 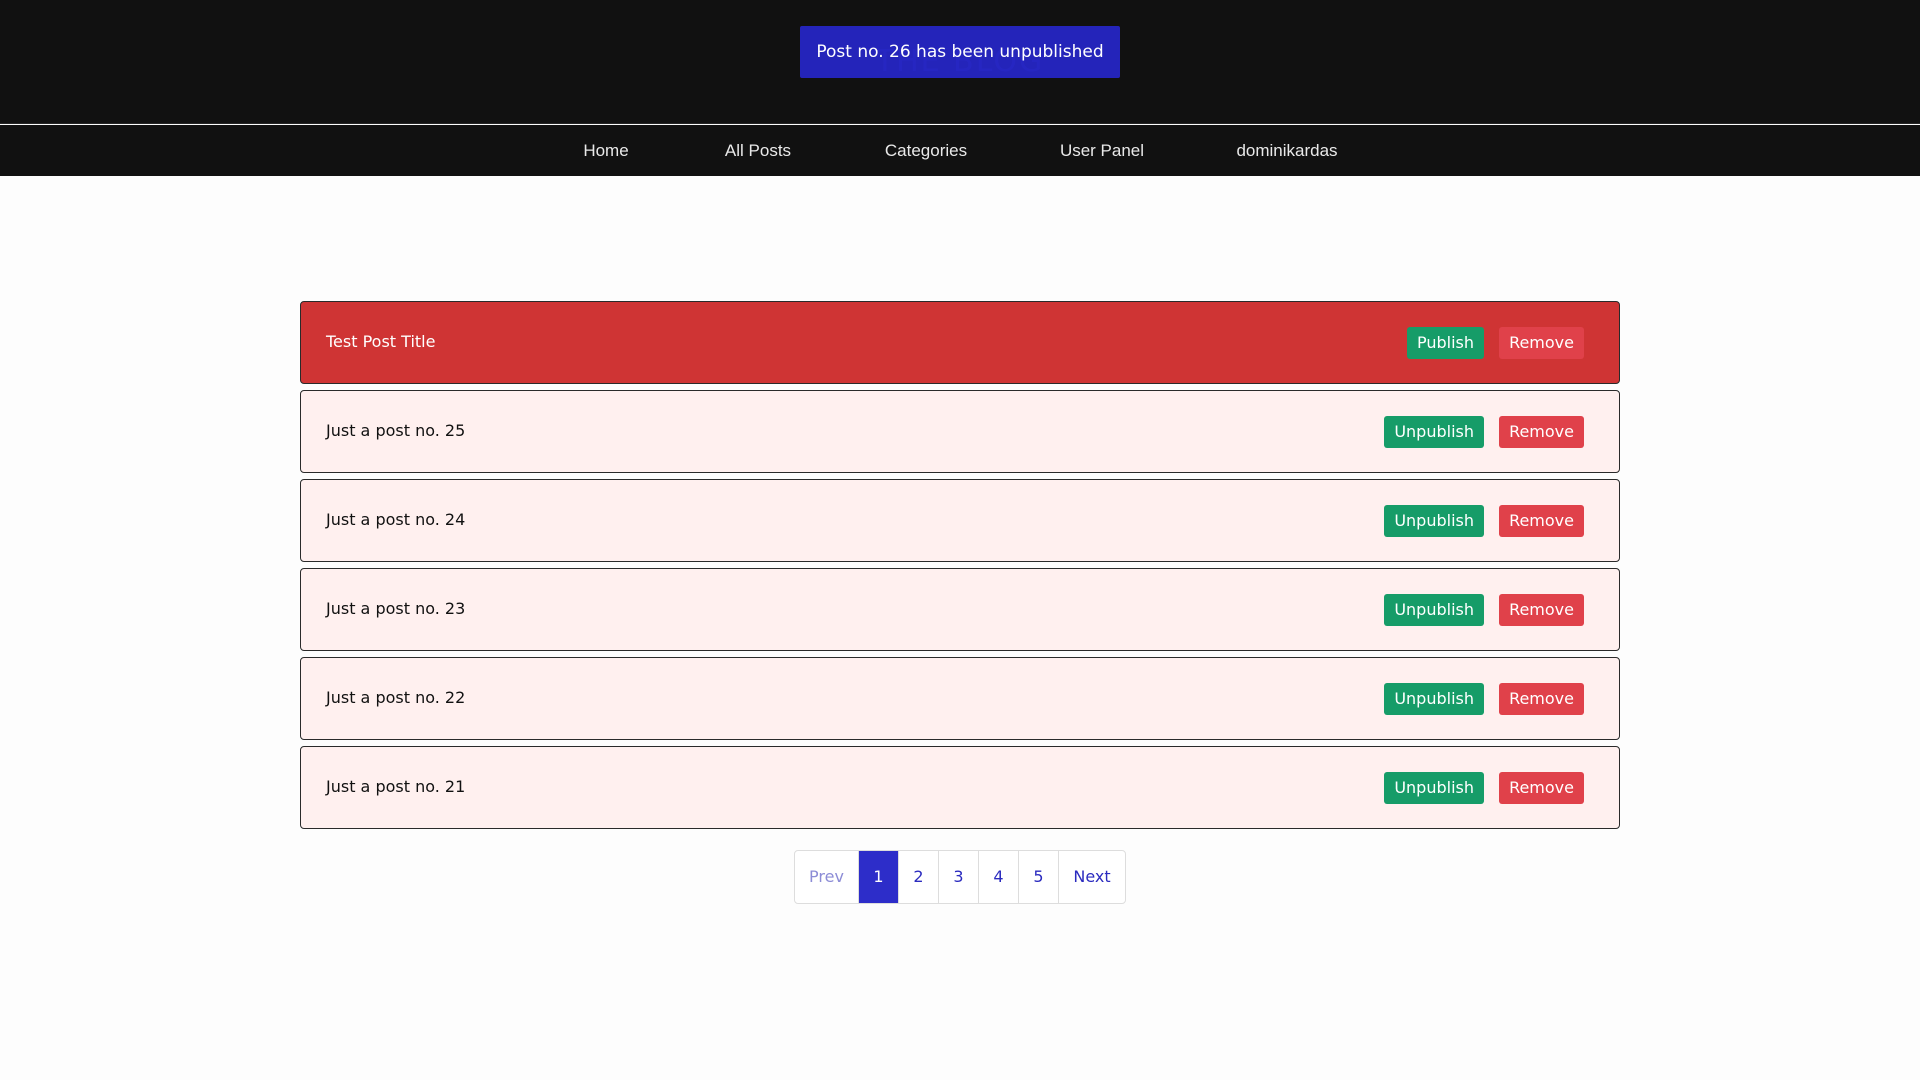 What do you see at coordinates (395, 787) in the screenshot?
I see `post-title: Just a post no. 21` at bounding box center [395, 787].